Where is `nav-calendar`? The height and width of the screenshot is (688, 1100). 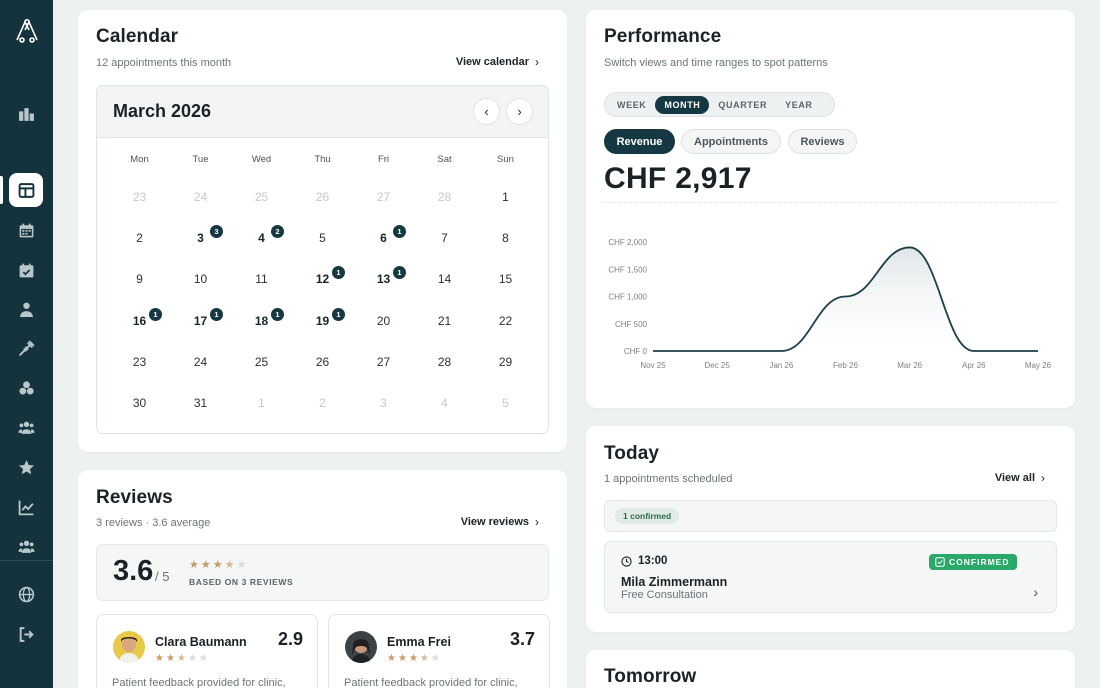 nav-calendar is located at coordinates (26, 230).